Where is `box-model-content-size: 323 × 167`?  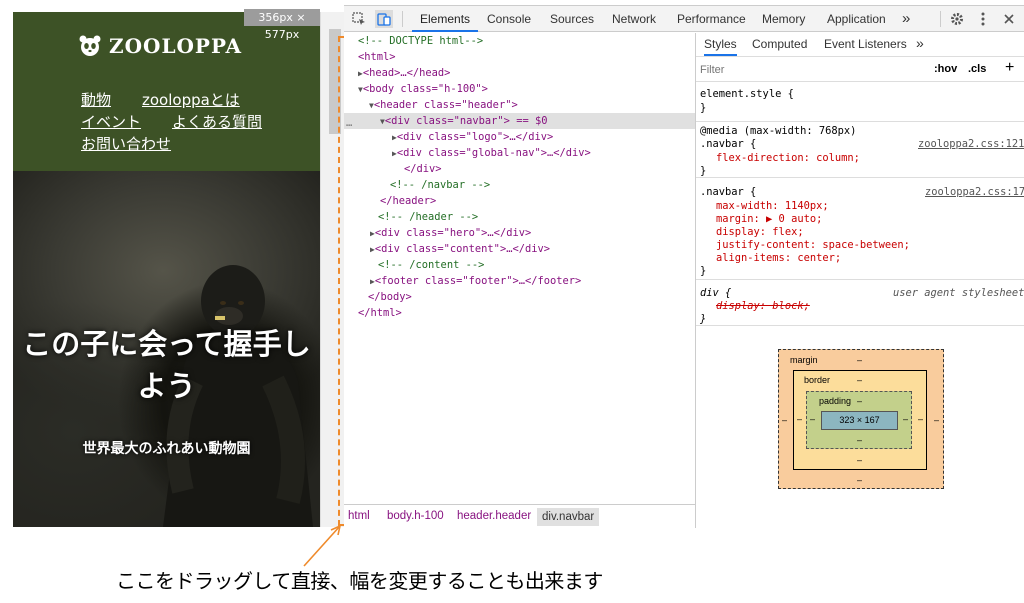
box-model-content-size: 323 × 167 is located at coordinates (859, 420).